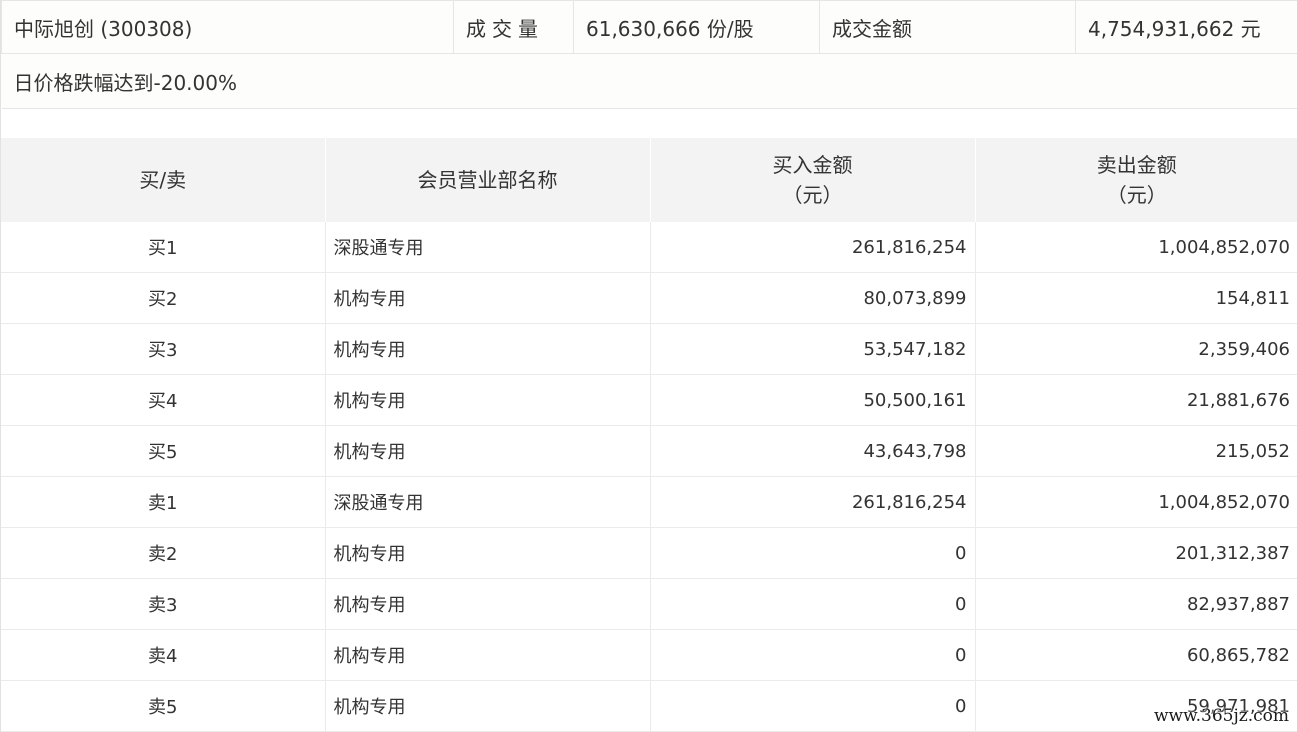 The width and height of the screenshot is (1297, 732). What do you see at coordinates (163, 349) in the screenshot?
I see `row-side: 买3` at bounding box center [163, 349].